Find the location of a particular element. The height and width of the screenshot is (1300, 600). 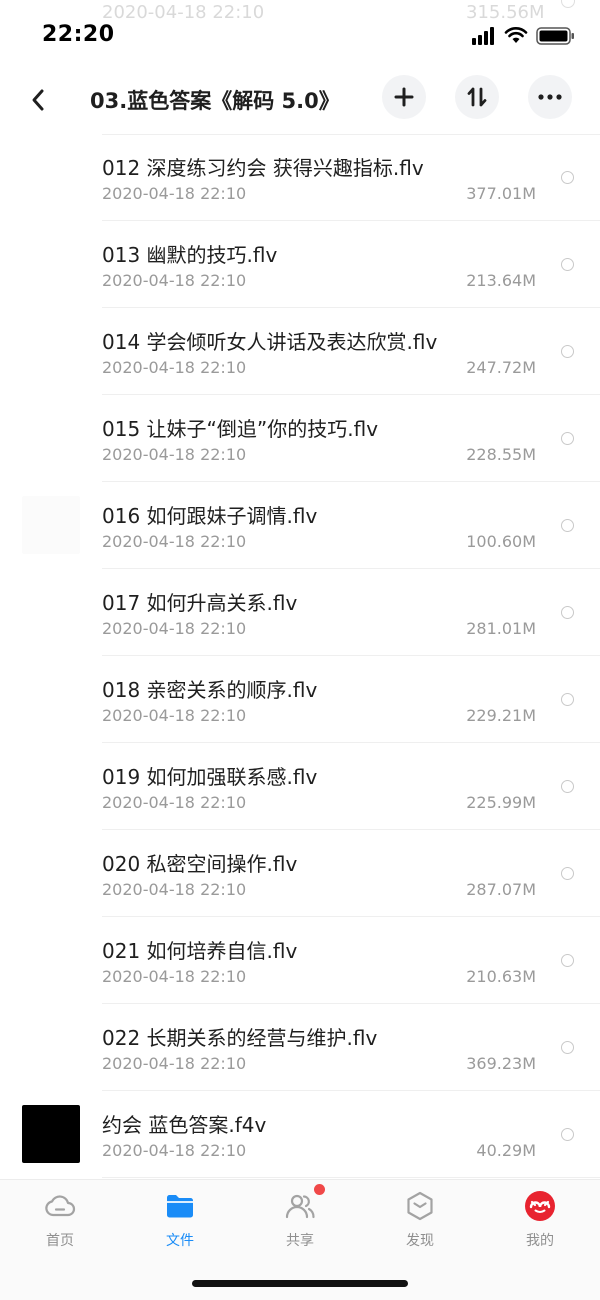

tab-label: 文件 is located at coordinates (180, 1241).